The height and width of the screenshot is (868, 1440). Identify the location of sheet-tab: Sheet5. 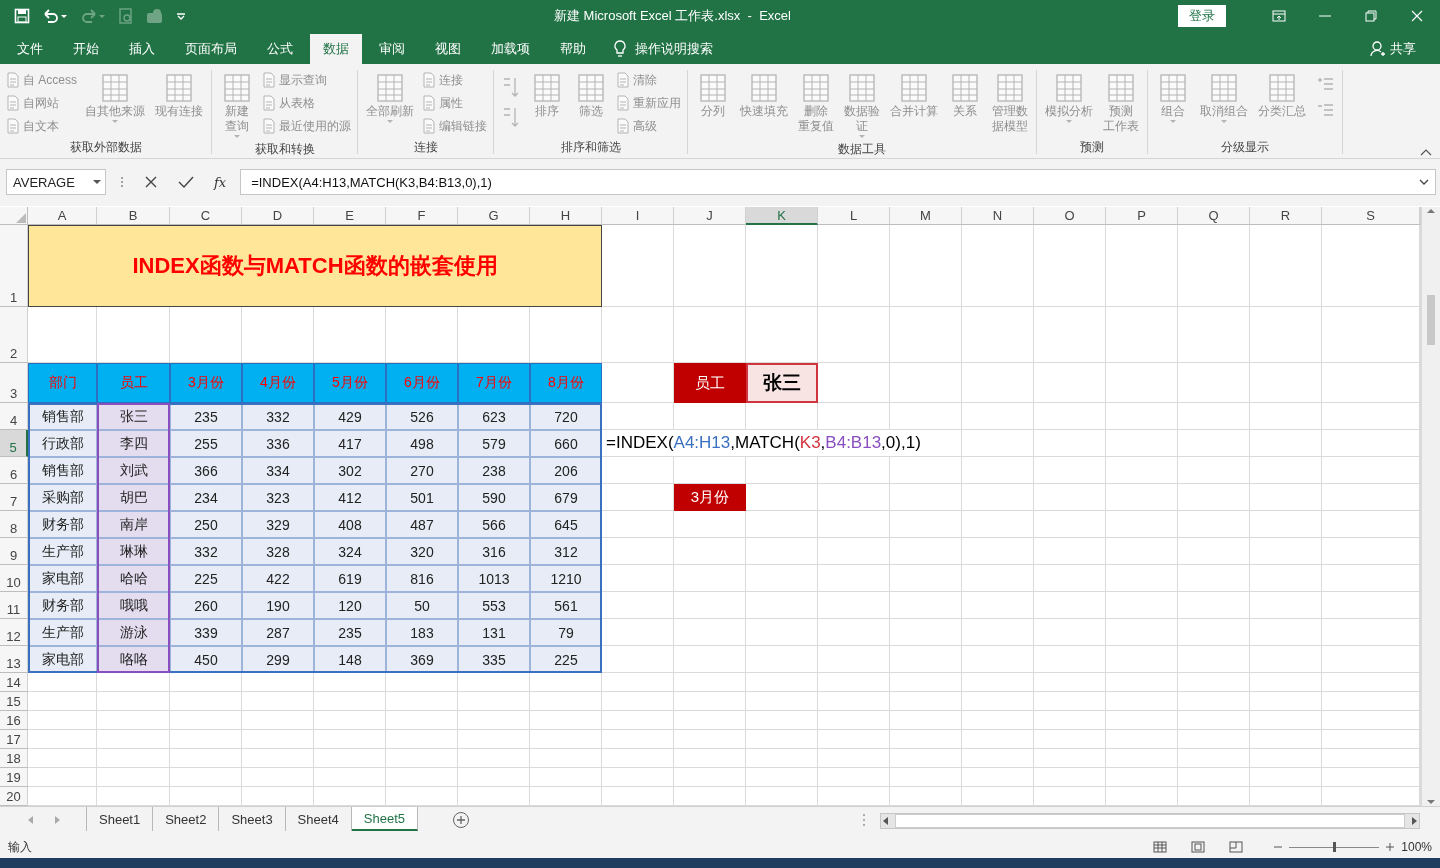
(384, 819).